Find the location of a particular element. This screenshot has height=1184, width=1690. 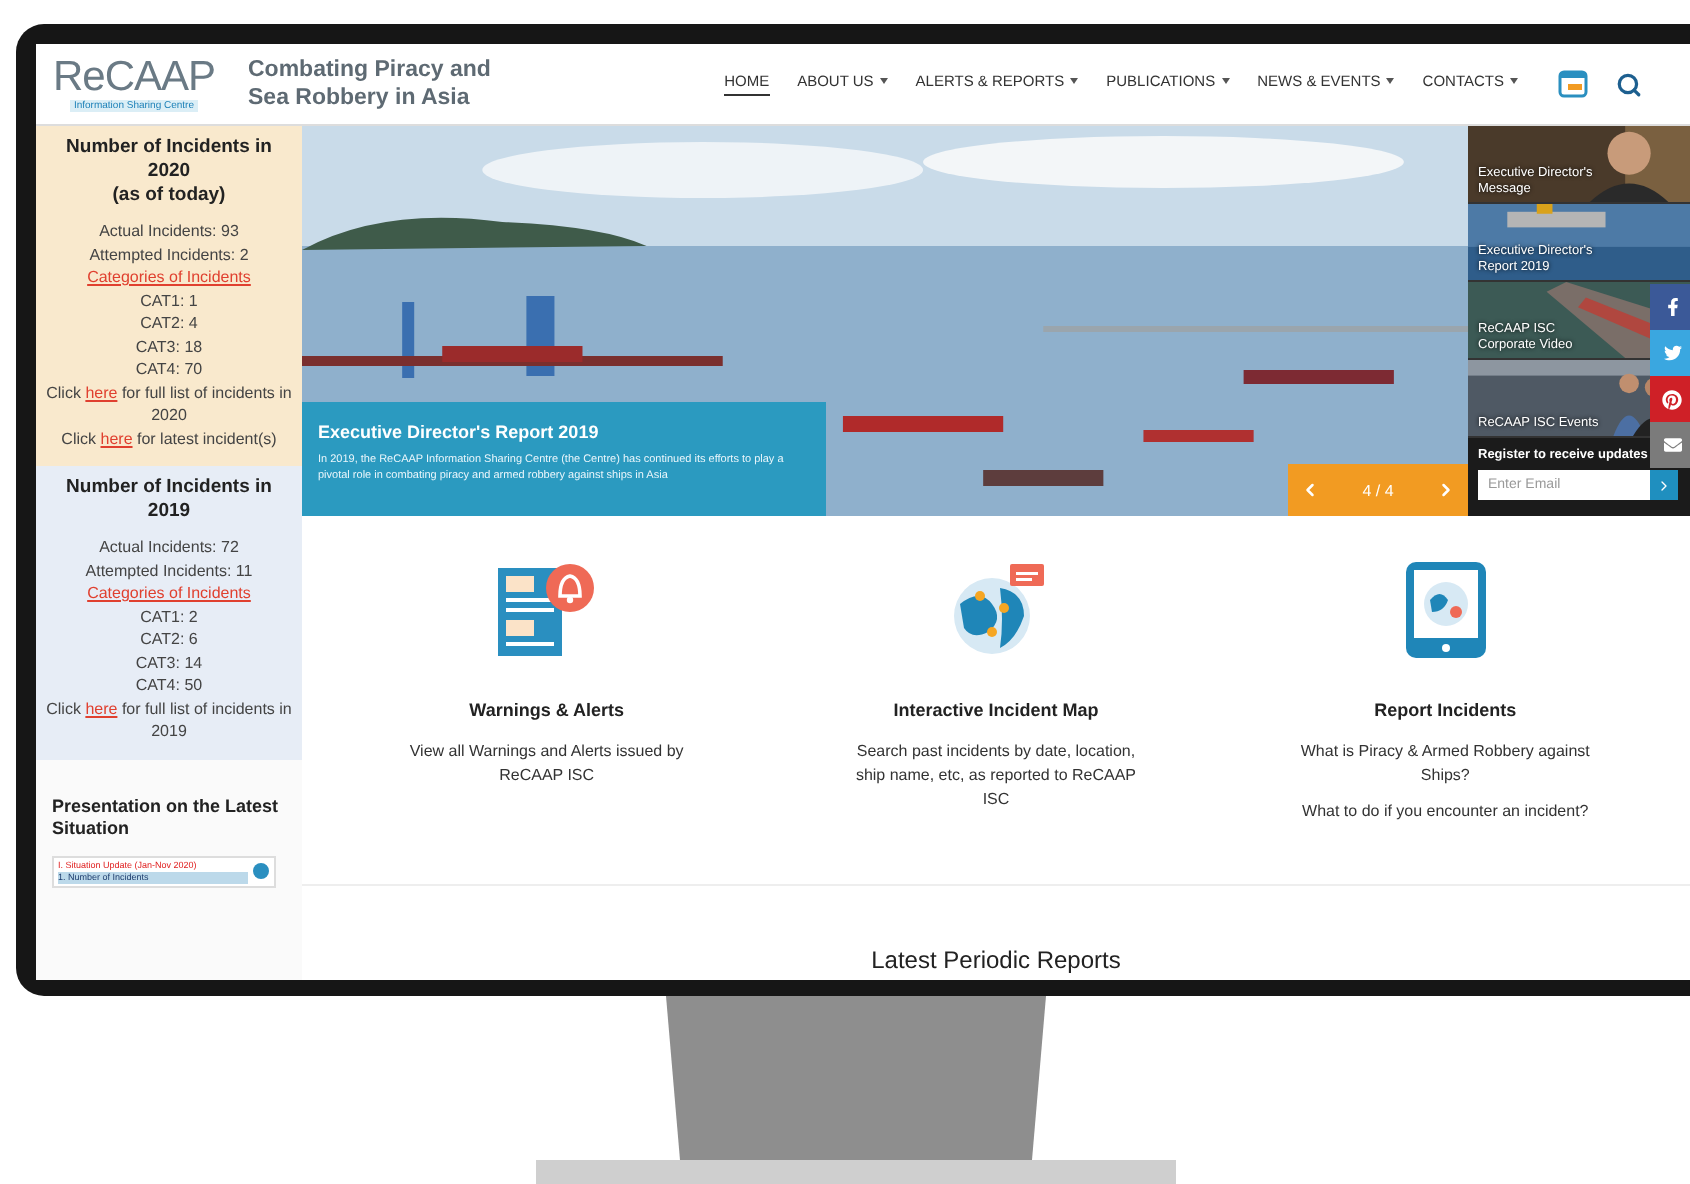

stat-text: CAT4: 70 is located at coordinates (169, 369).